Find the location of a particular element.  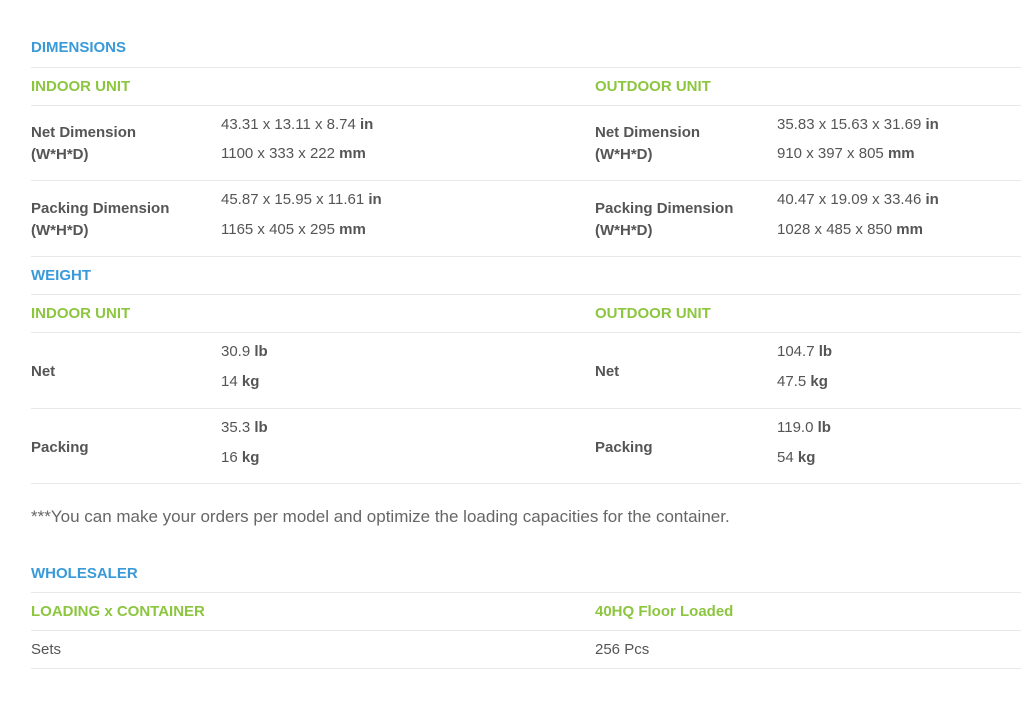

outdoor-net-dimension-mm: 910 x 397 x 805 mm is located at coordinates (846, 153).